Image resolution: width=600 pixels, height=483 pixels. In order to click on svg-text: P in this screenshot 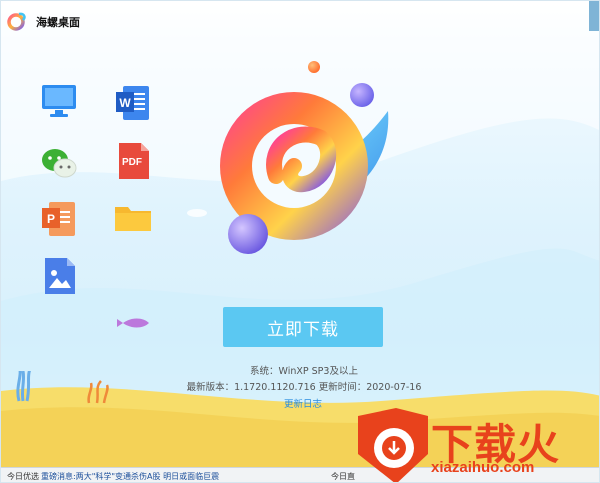, I will do `click(51, 219)`.